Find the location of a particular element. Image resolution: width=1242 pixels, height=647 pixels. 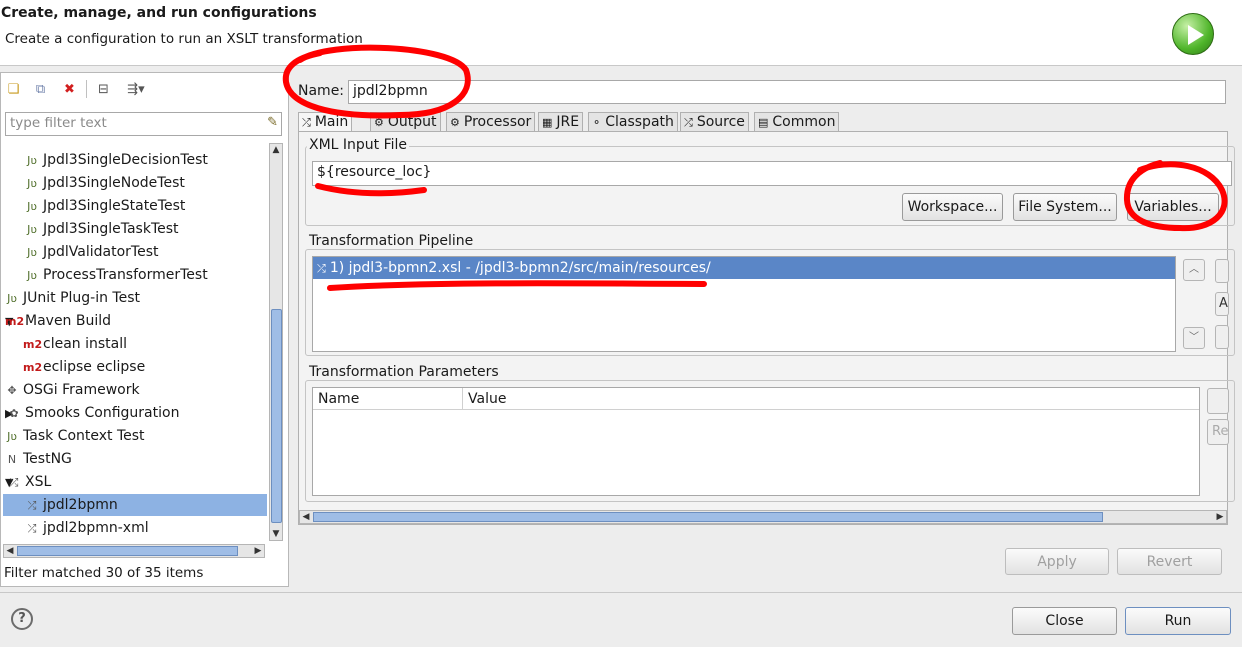

tab-processor: ⚙ Processor is located at coordinates (491, 122).